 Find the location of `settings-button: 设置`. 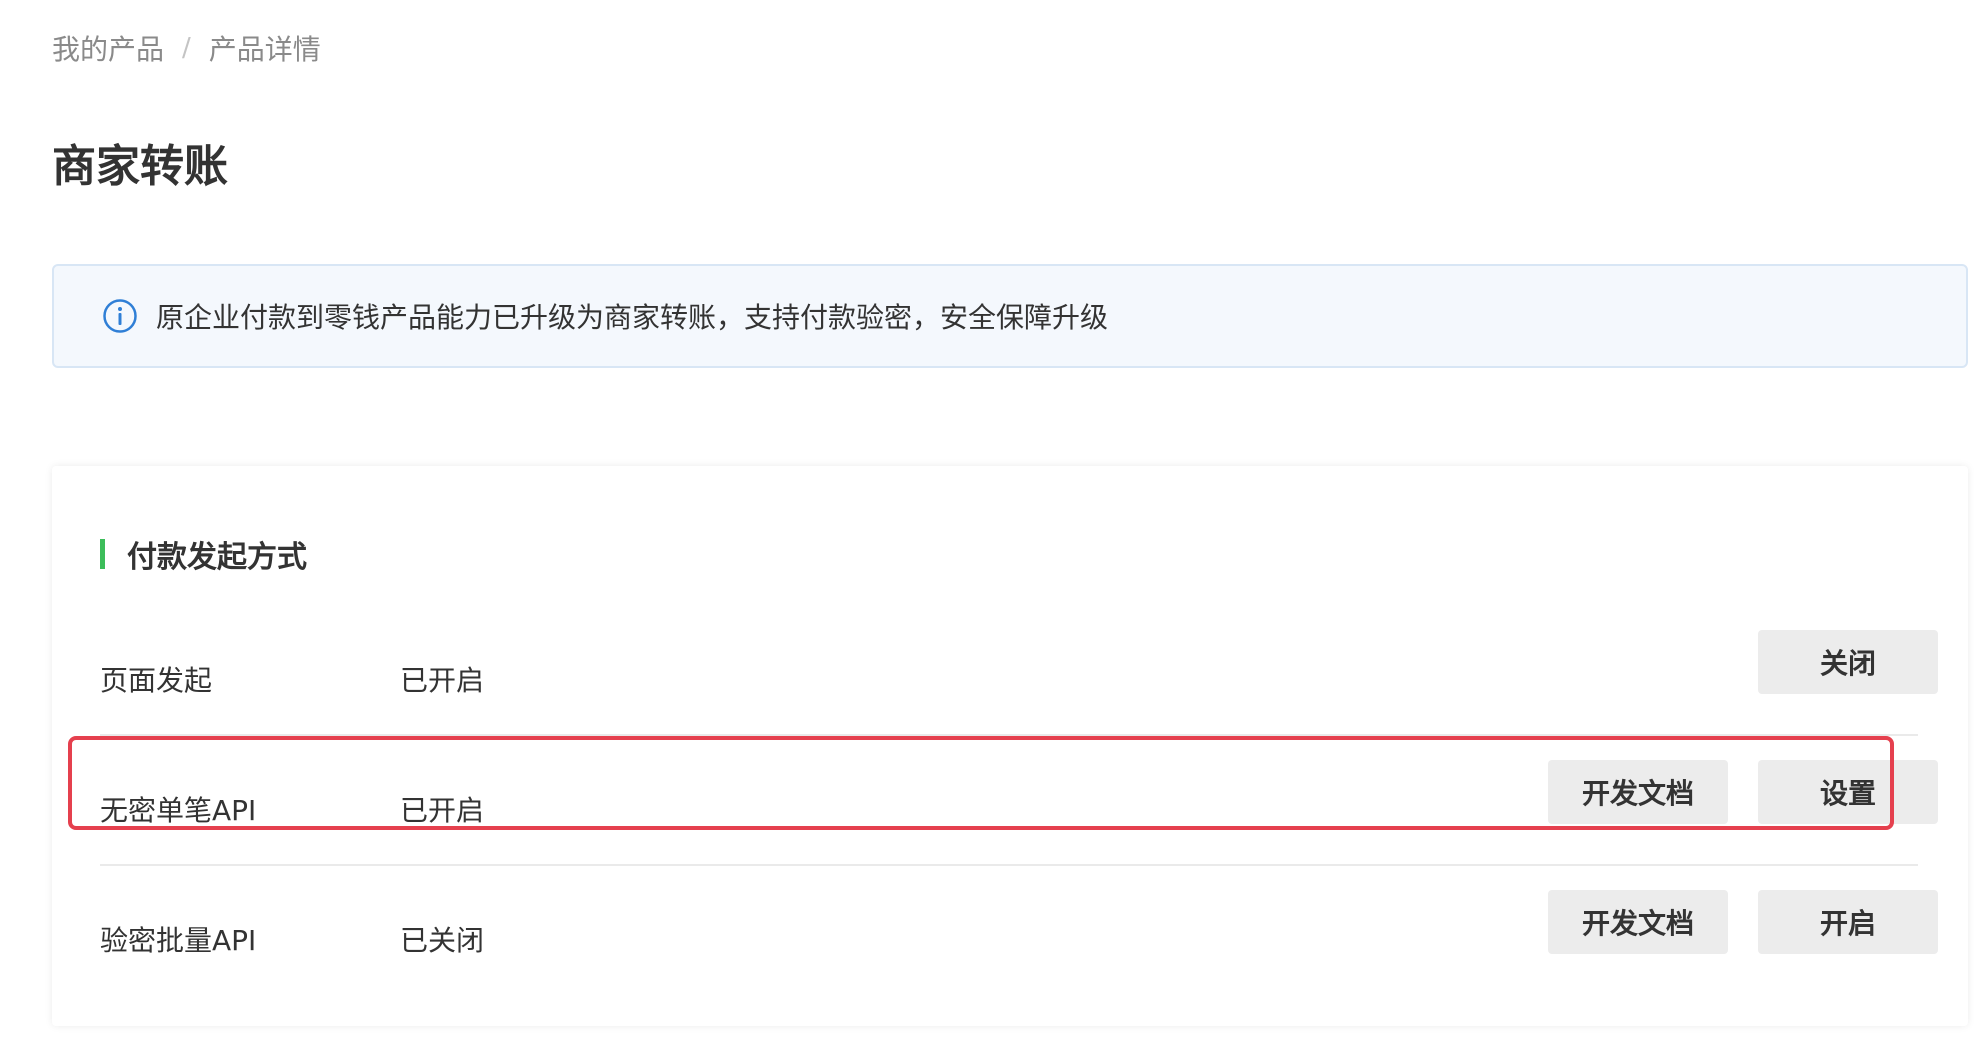

settings-button: 设置 is located at coordinates (1848, 792).